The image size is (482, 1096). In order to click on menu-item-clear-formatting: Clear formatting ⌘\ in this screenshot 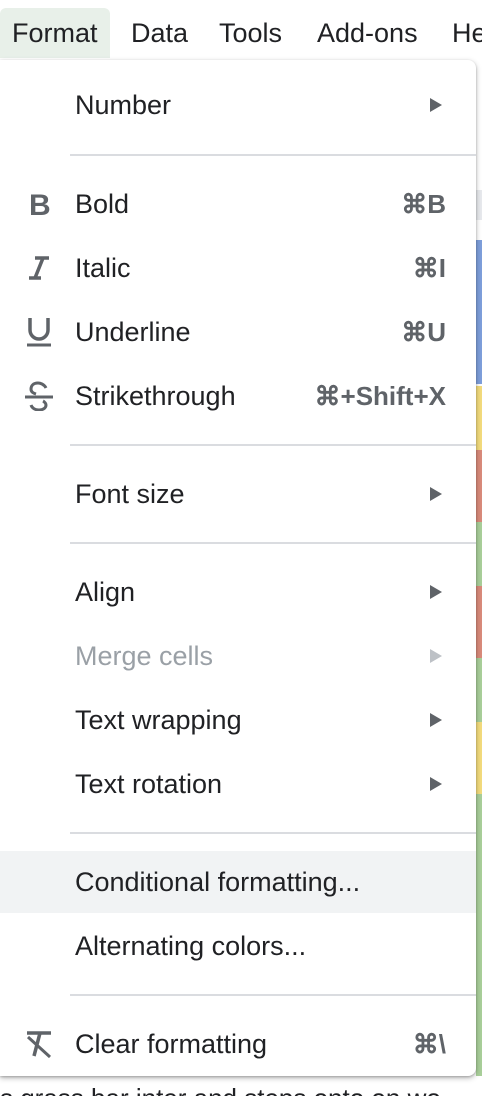, I will do `click(238, 1044)`.